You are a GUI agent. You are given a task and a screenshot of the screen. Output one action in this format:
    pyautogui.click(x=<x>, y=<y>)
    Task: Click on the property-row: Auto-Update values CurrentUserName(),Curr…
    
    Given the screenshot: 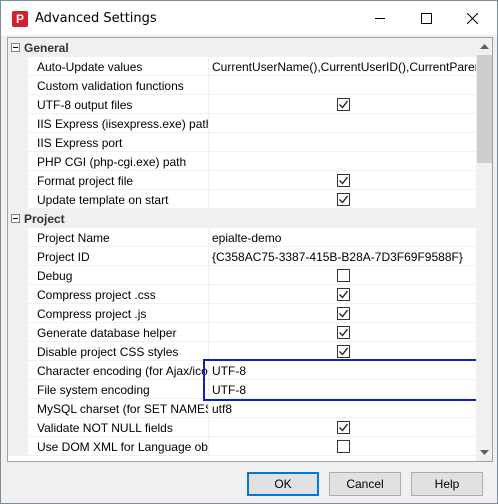 What is the action you would take?
    pyautogui.click(x=242, y=66)
    